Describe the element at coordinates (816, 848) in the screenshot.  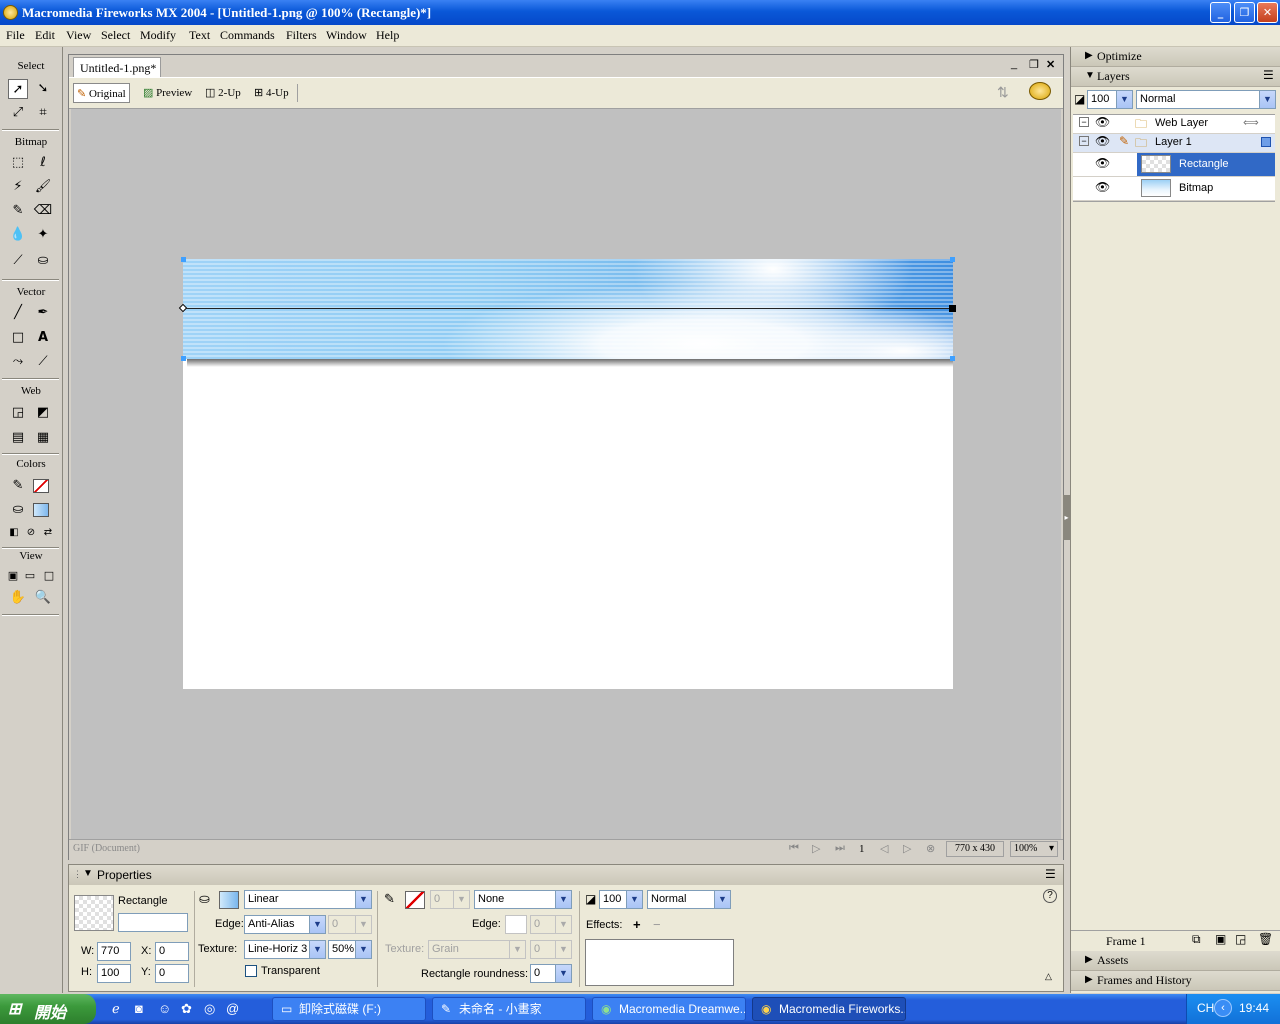
I see `play-button: ▷` at that location.